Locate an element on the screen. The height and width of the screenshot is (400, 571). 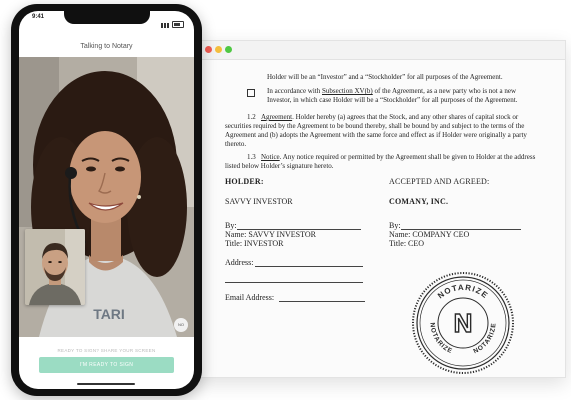
seal-text-left: NOTARIZE is located at coordinates (440, 338).